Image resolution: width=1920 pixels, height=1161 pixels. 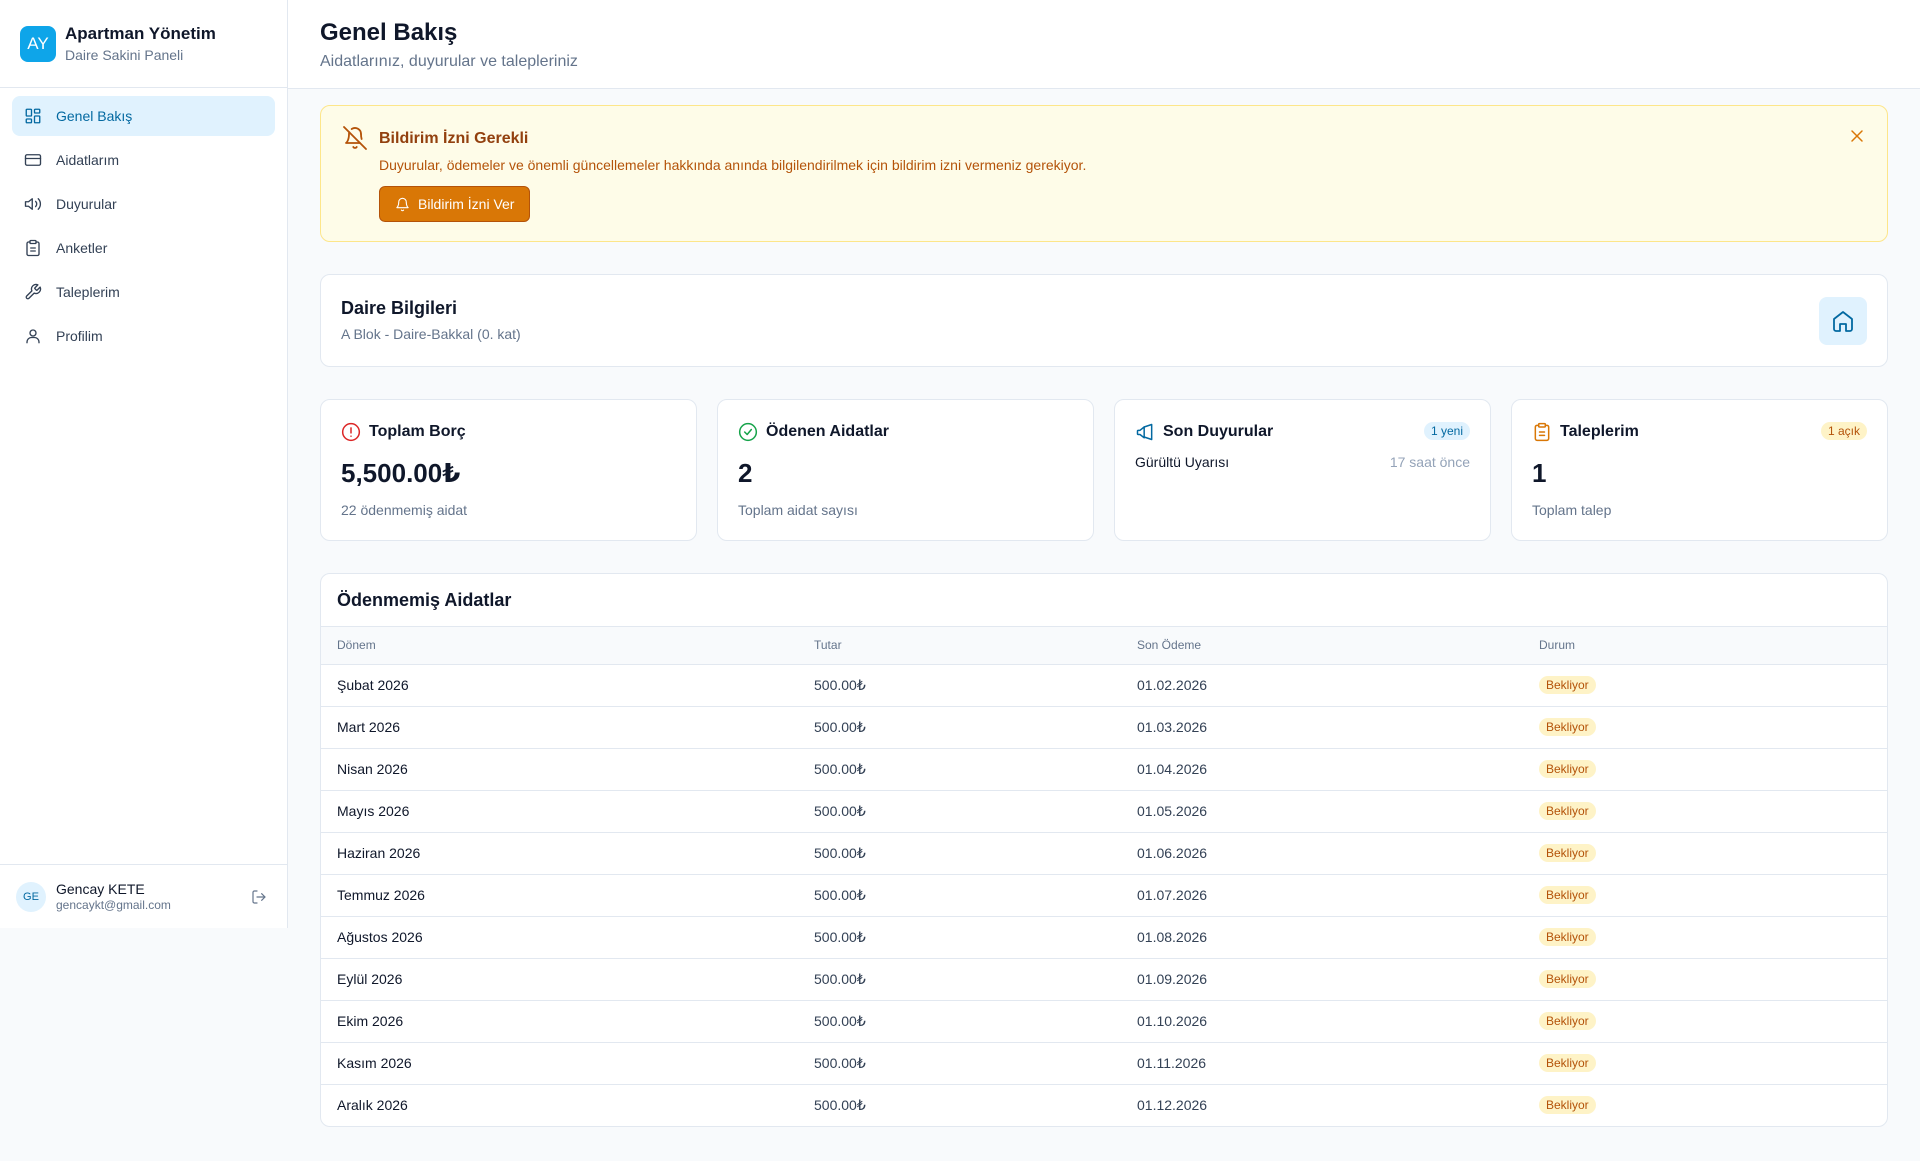 I want to click on announcement-item: Gürültü Uyarısı 17 saat önce, so click(x=1302, y=462).